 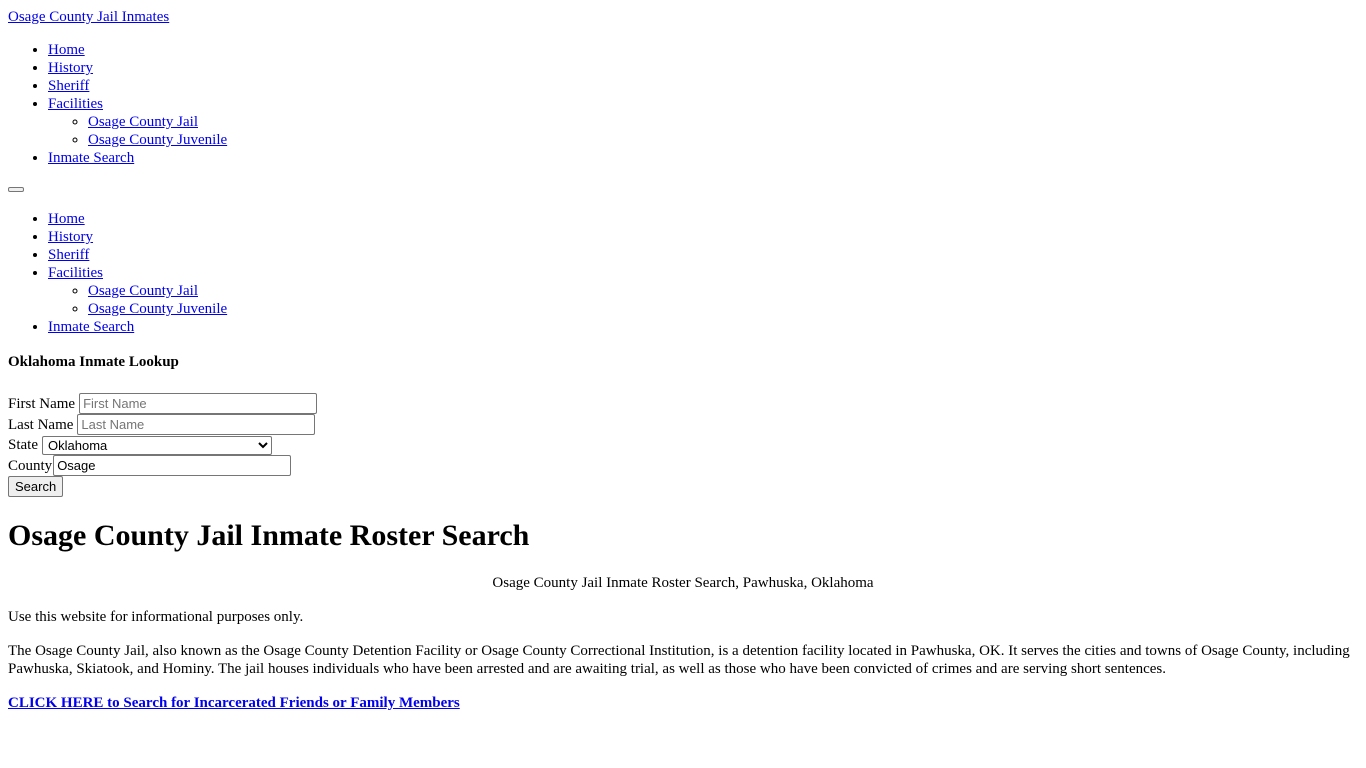 What do you see at coordinates (75, 104) in the screenshot?
I see `menu-link-facilities: Facilities` at bounding box center [75, 104].